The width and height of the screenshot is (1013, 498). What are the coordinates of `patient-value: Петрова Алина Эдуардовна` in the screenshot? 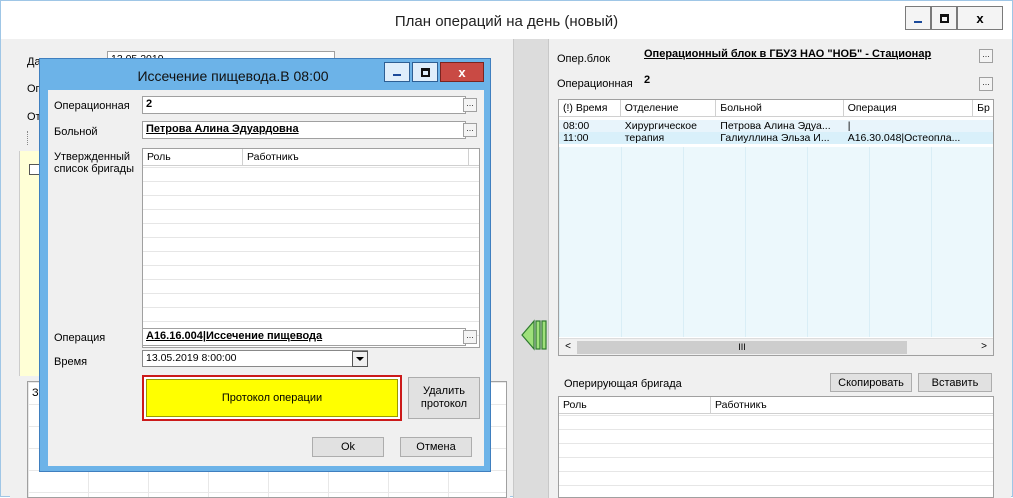 It's located at (222, 129).